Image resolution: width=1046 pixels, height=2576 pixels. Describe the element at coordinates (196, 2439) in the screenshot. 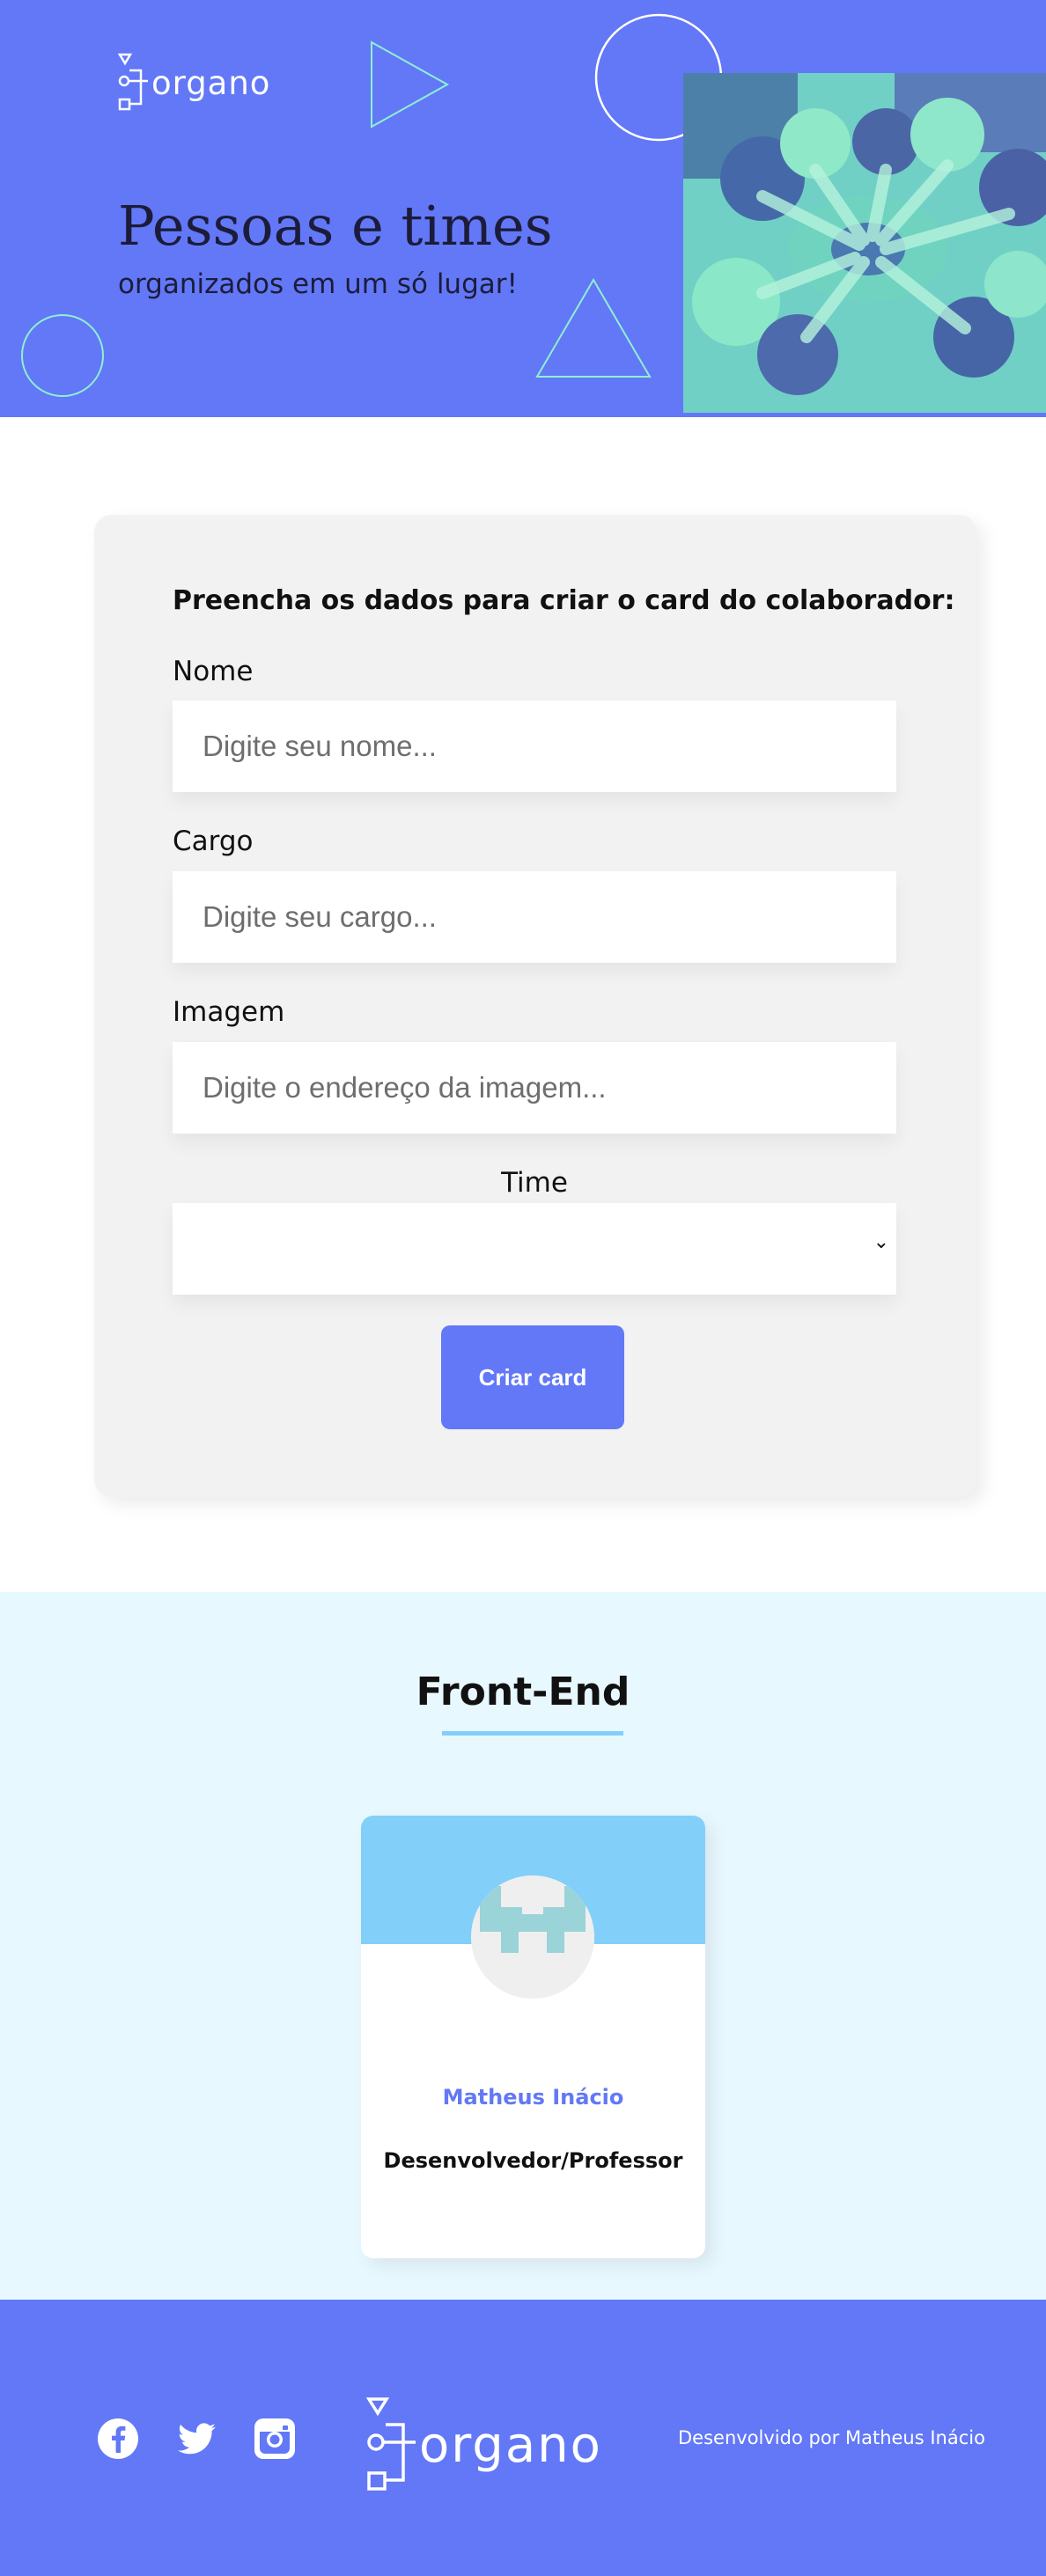

I see `twitter-icon` at that location.